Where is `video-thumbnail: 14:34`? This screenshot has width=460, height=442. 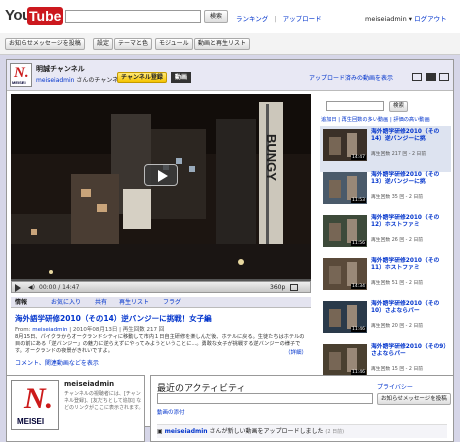
video-thumbnail: 14:34 is located at coordinates (345, 274).